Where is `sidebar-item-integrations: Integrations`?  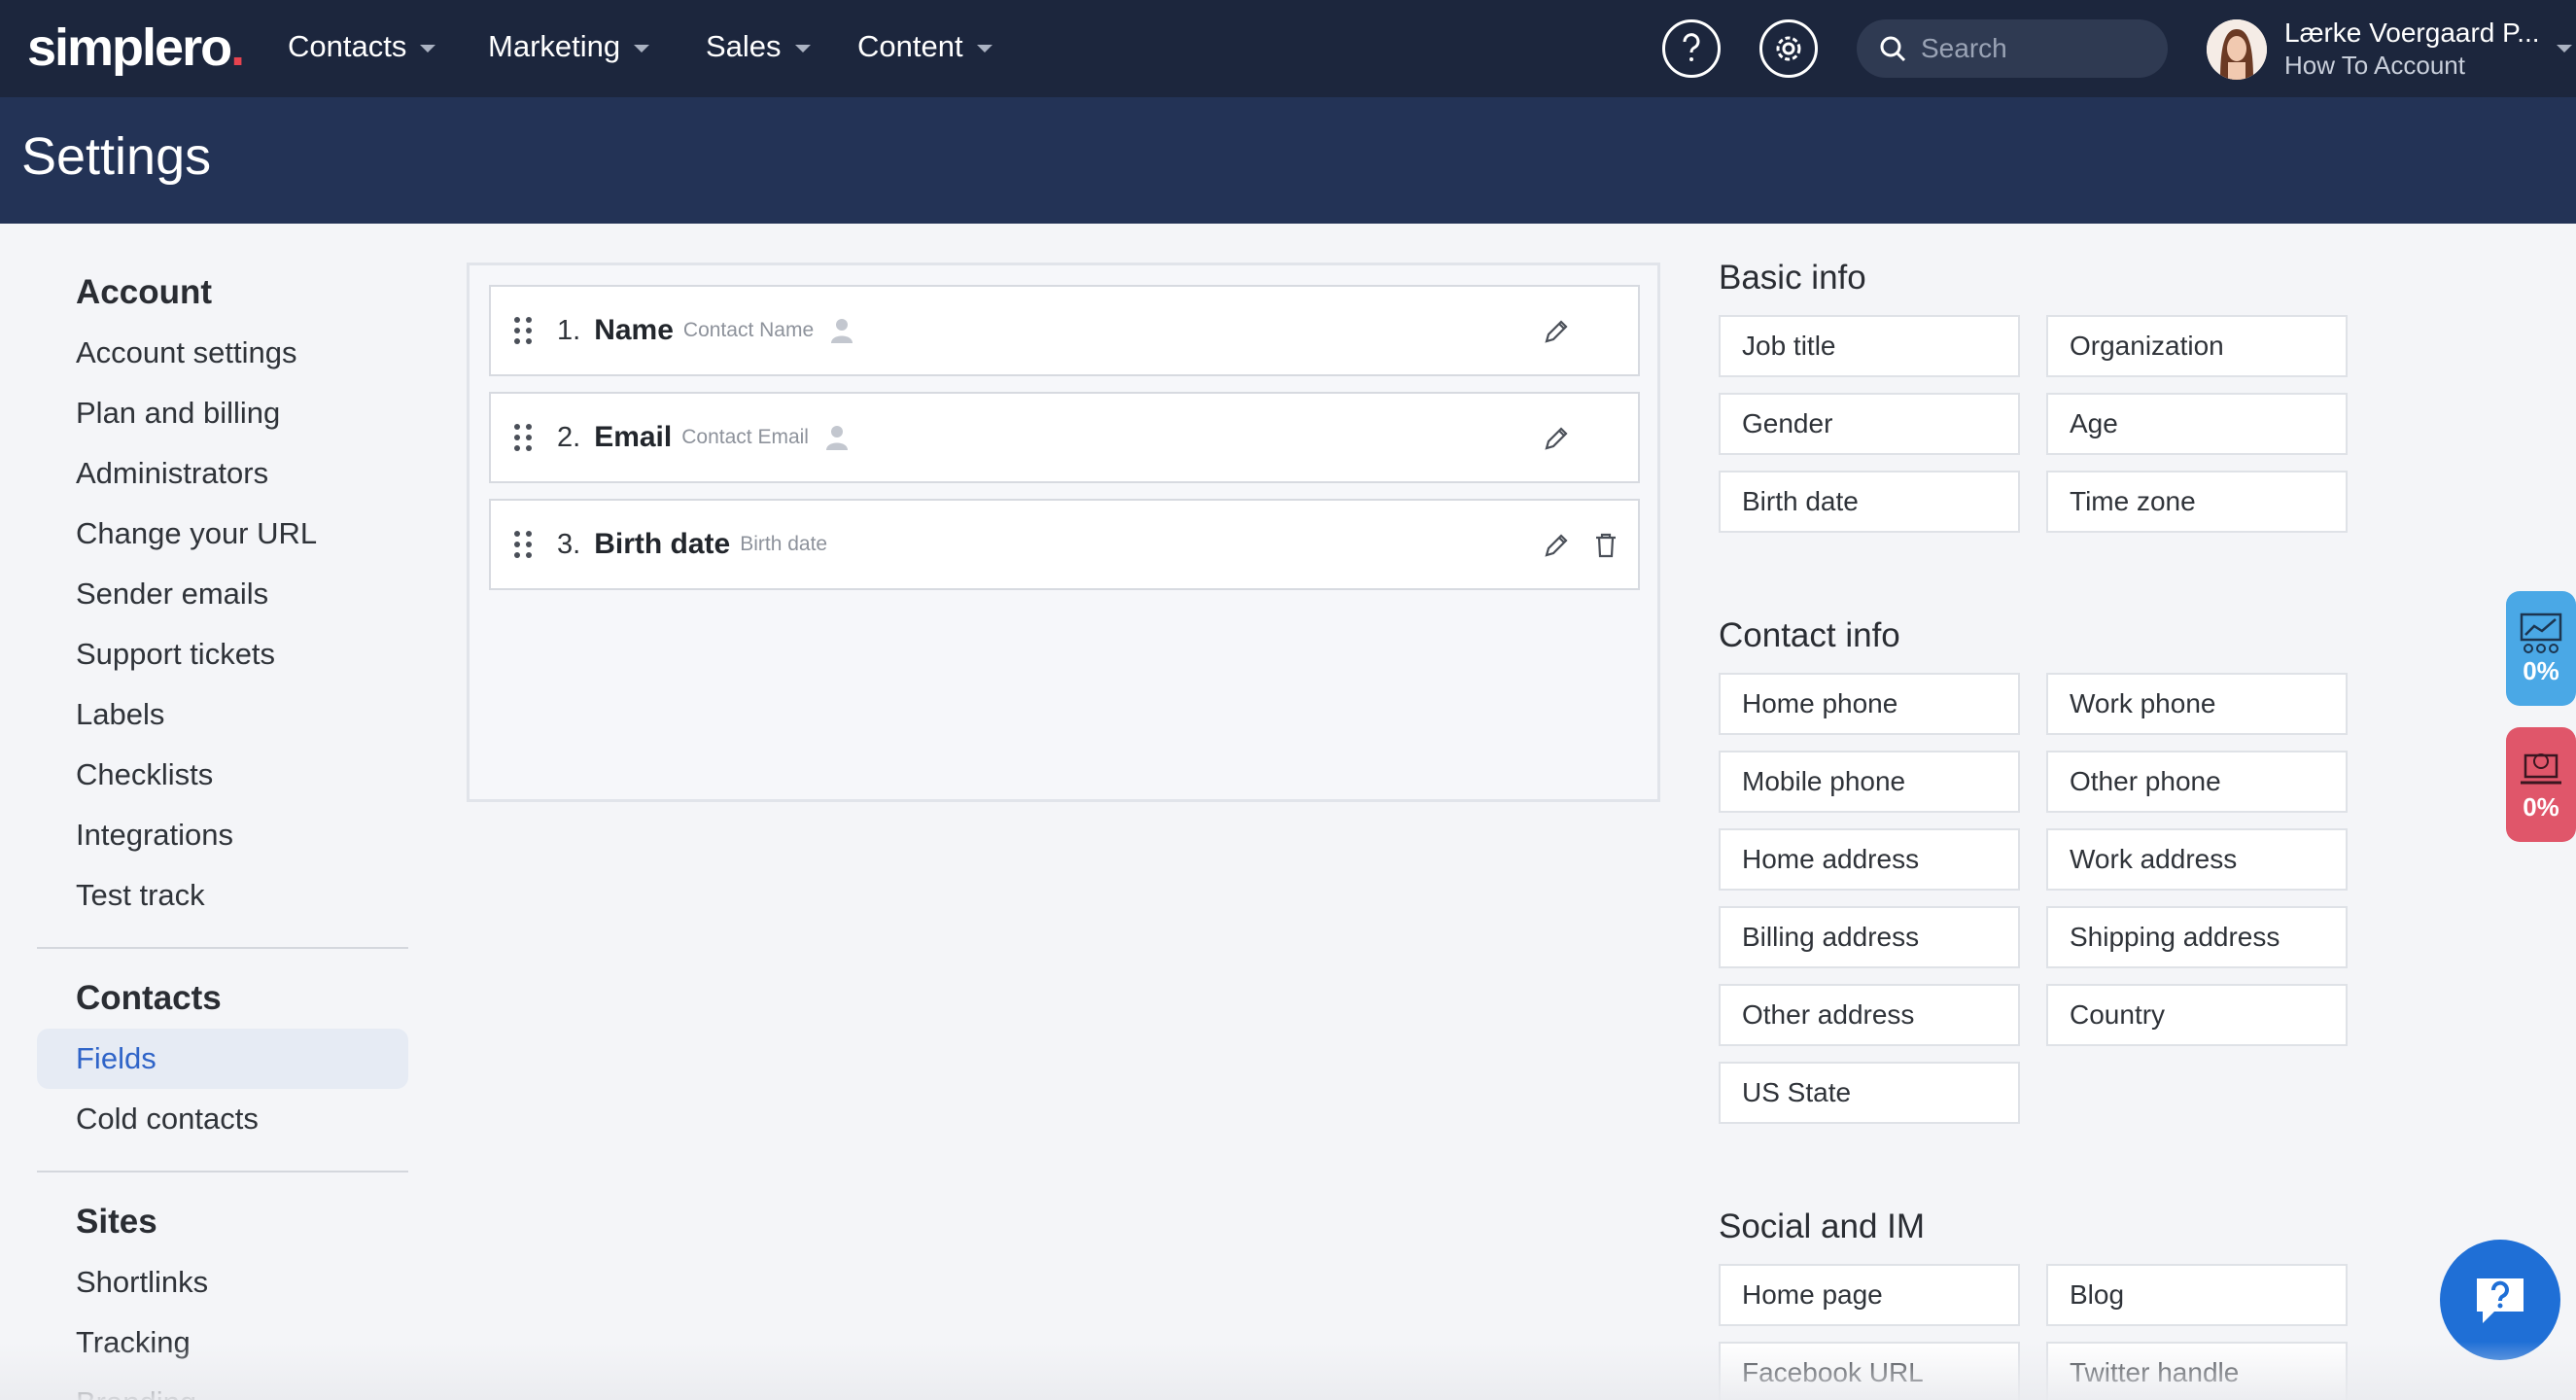 sidebar-item-integrations: Integrations is located at coordinates (222, 835).